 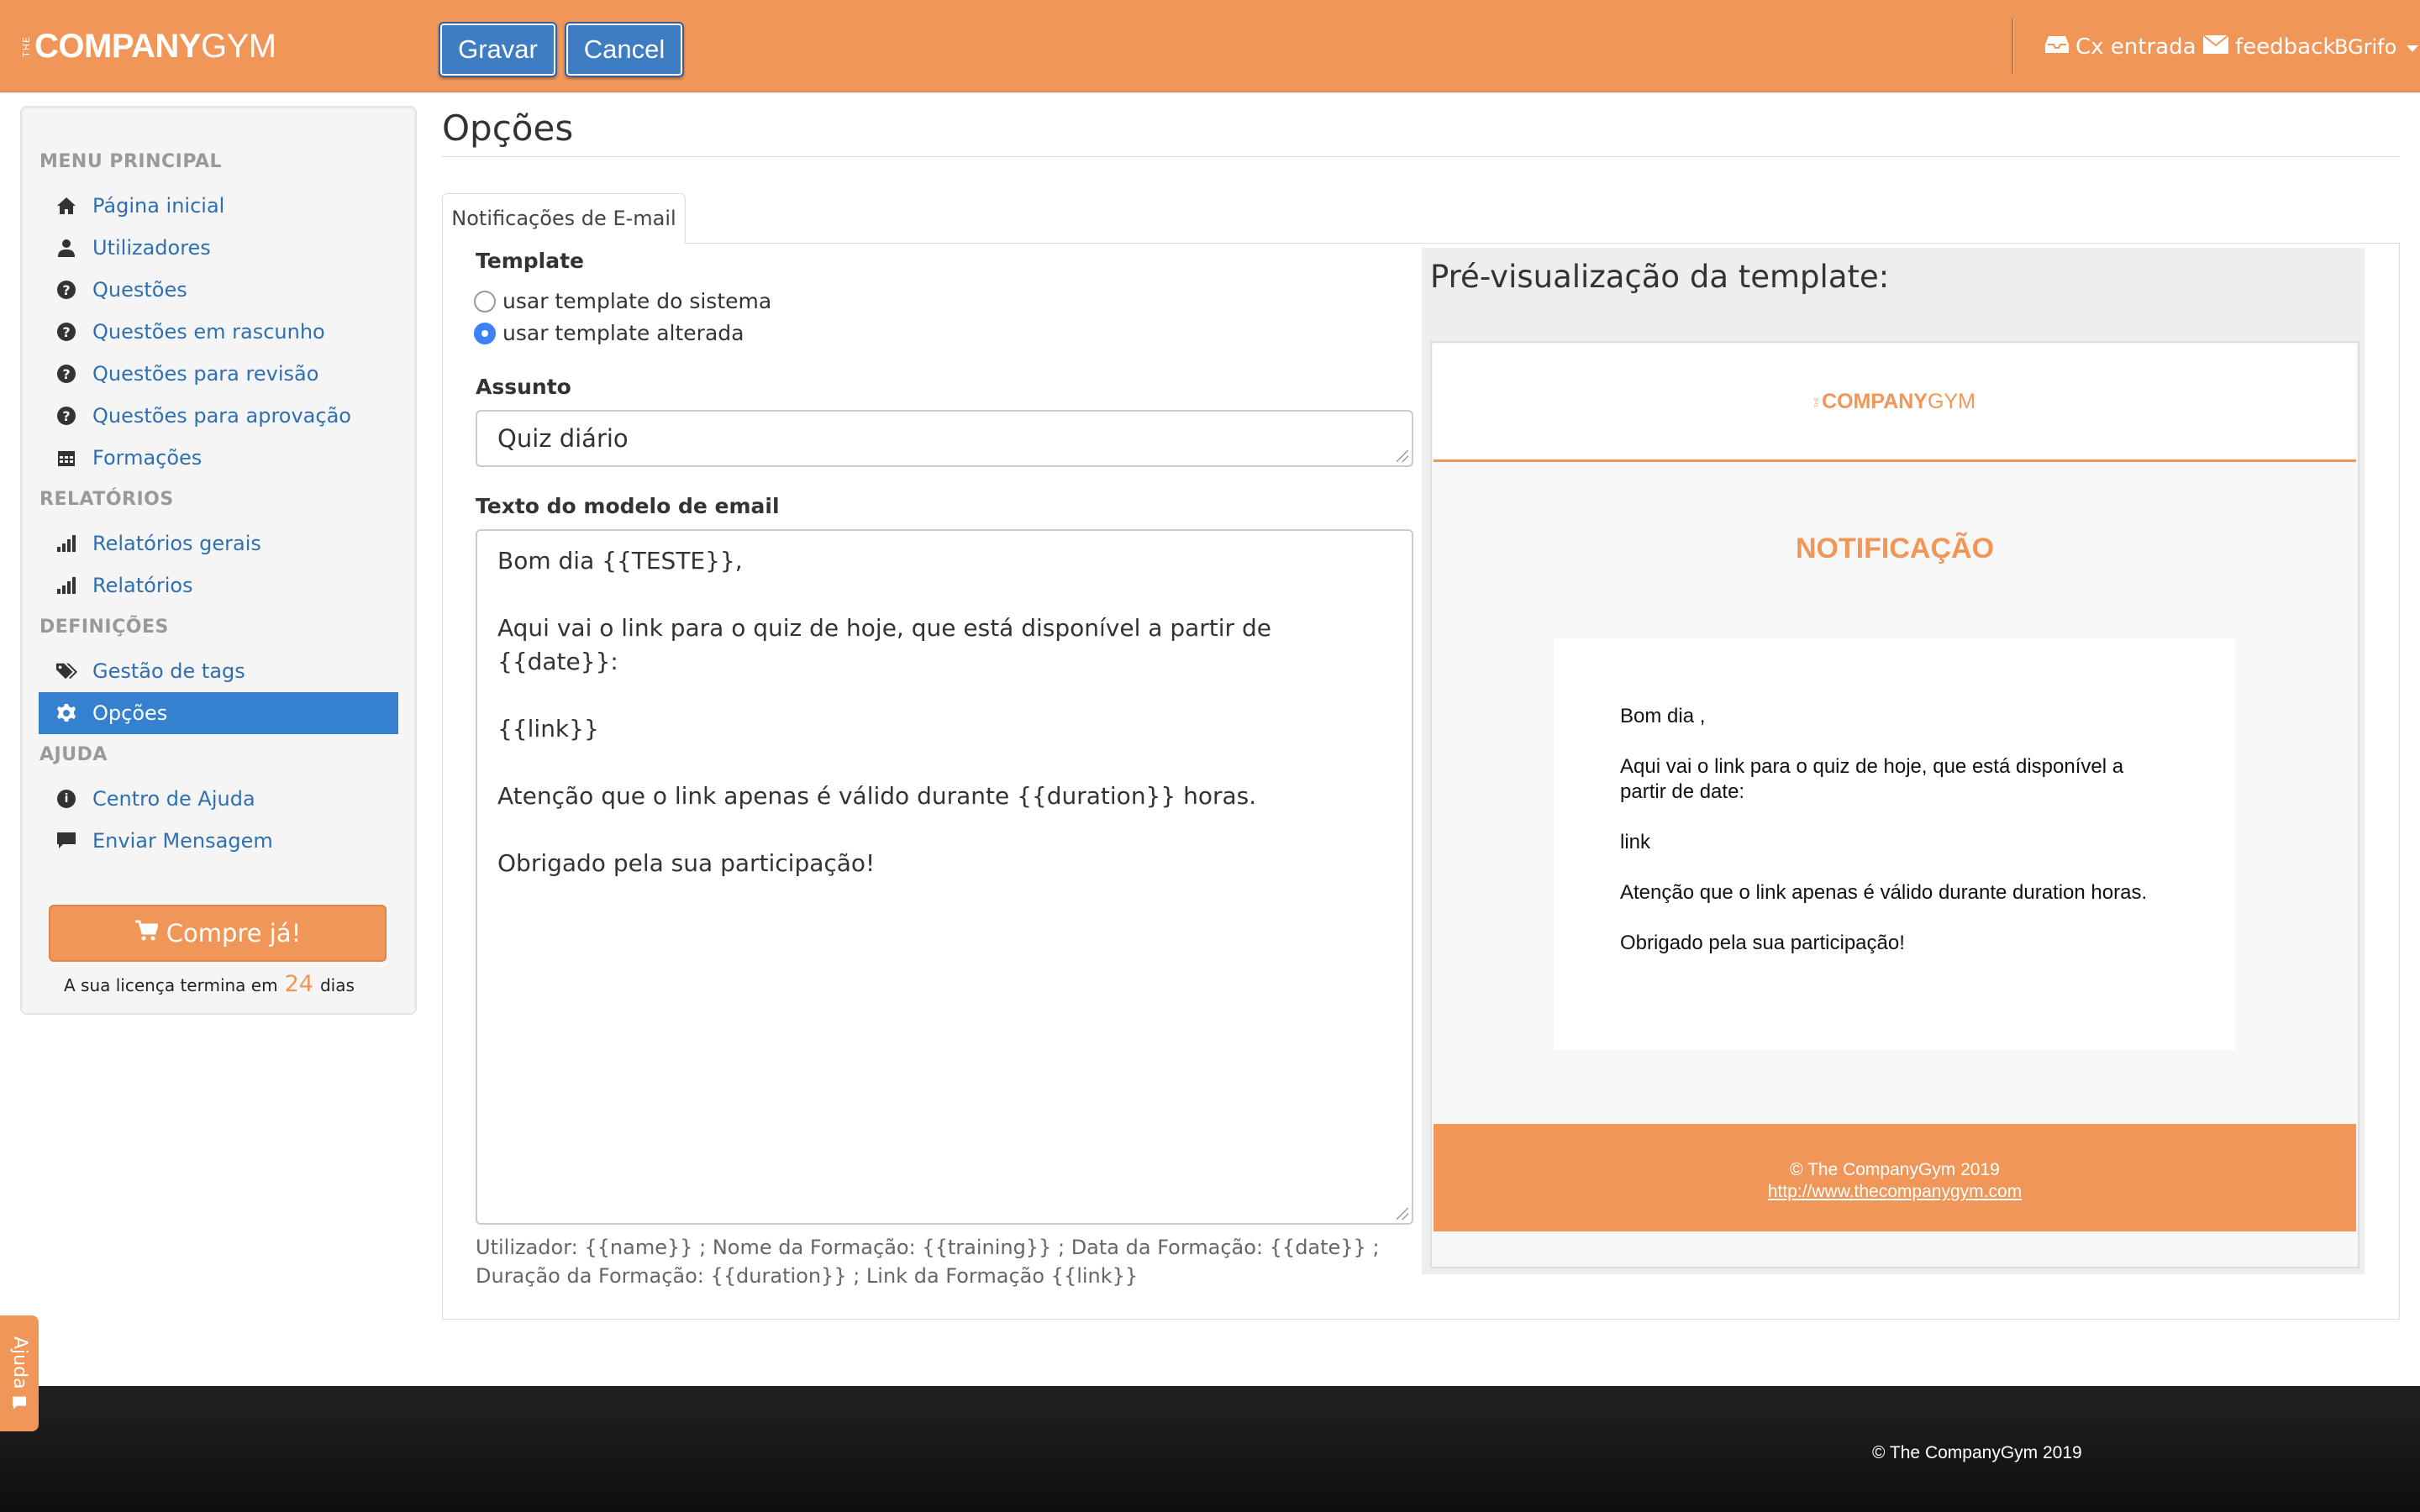 What do you see at coordinates (107, 499) in the screenshot?
I see `nav-header-reports: RELATÓRIOS` at bounding box center [107, 499].